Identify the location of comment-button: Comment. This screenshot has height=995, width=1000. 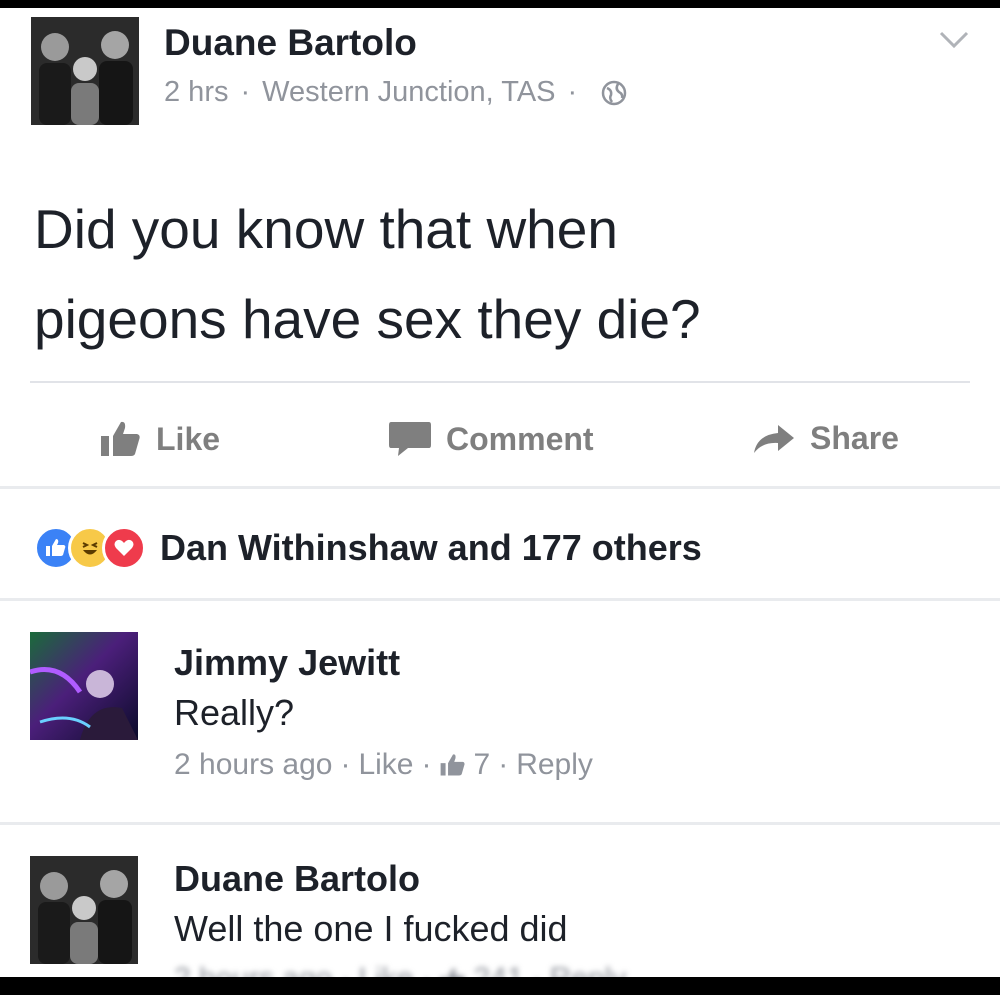
(491, 439).